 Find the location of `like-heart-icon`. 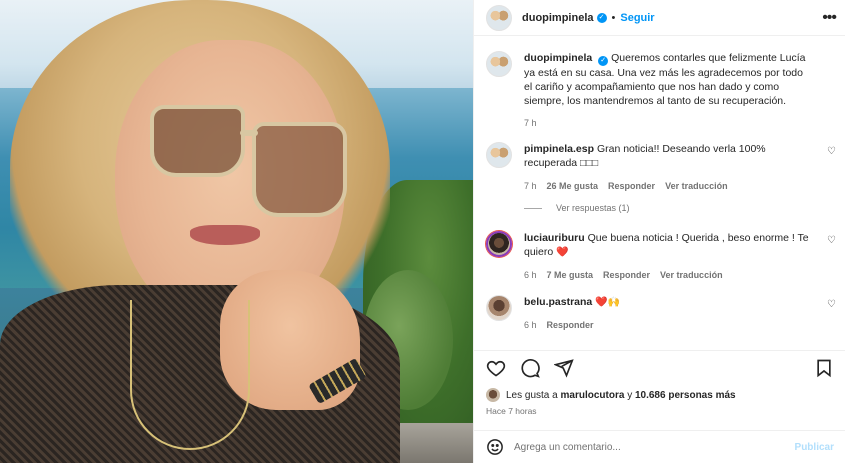

like-heart-icon is located at coordinates (496, 368).